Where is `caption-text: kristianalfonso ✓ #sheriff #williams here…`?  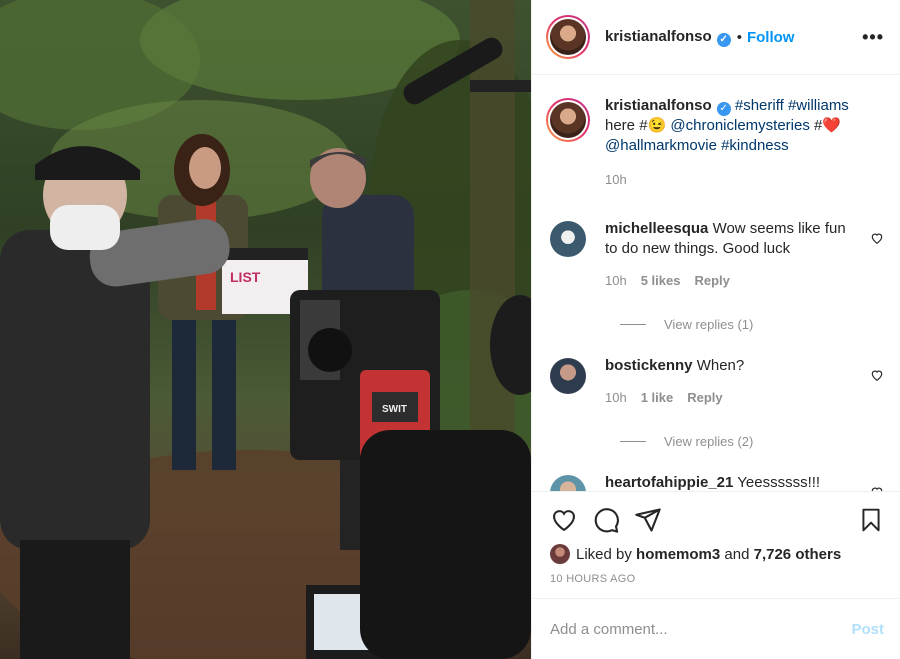
caption-text: kristianalfonso ✓ #sheriff #williams here… is located at coordinates (740, 126).